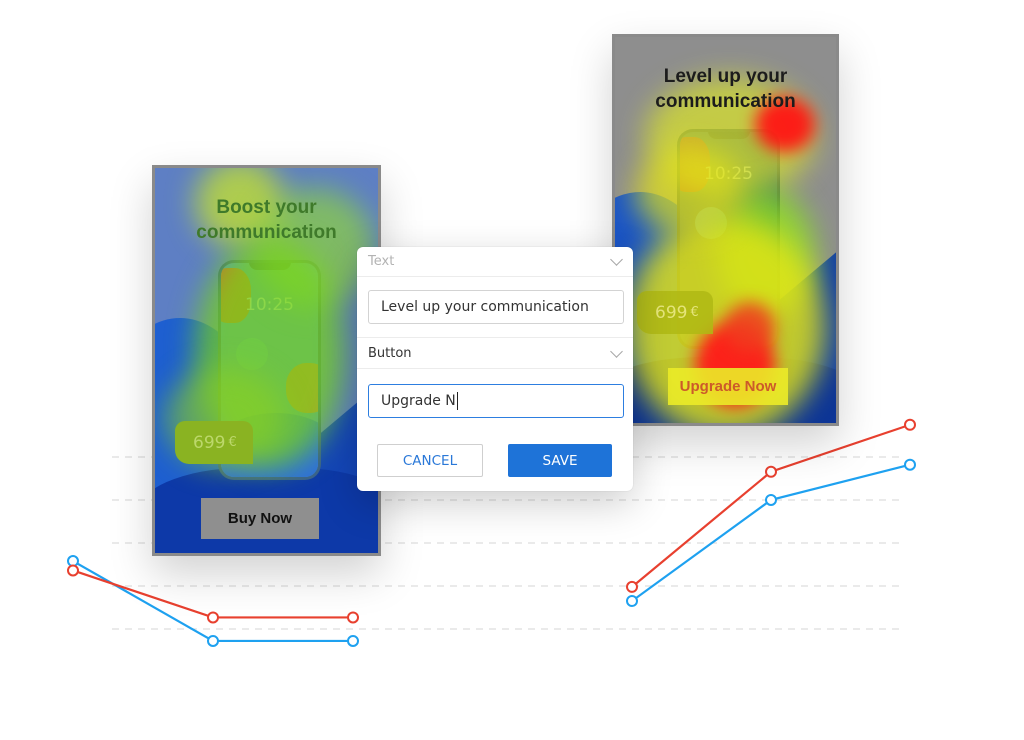 The width and height of the screenshot is (1024, 740). I want to click on buy-now-button: Buy Now, so click(260, 518).